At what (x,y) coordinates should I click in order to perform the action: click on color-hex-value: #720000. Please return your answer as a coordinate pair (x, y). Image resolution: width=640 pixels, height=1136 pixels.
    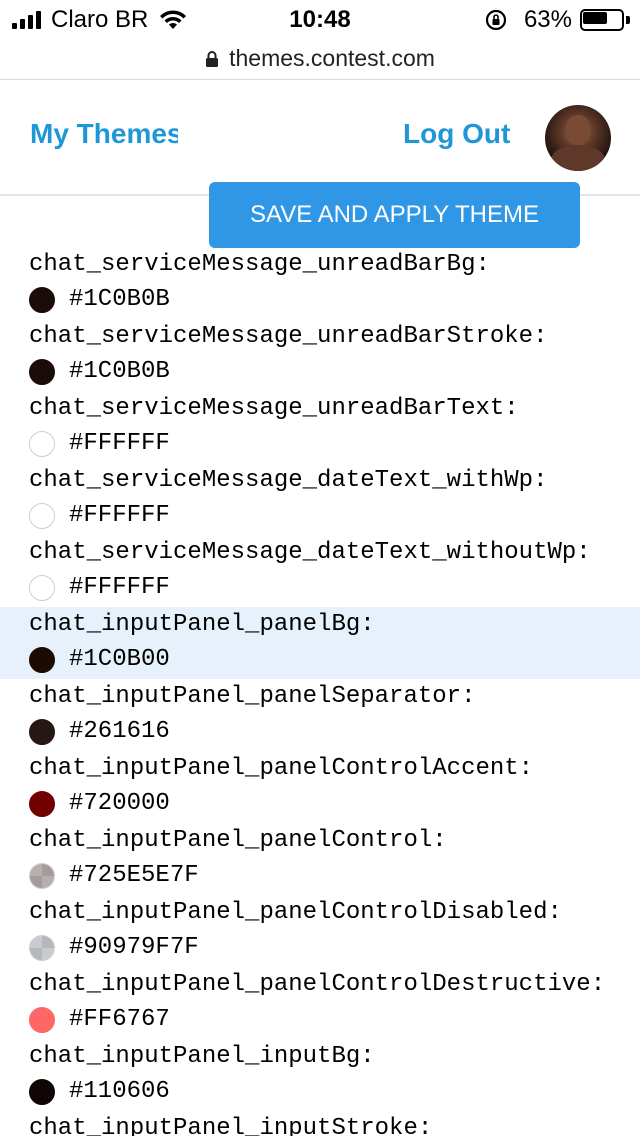
    Looking at the image, I should click on (119, 803).